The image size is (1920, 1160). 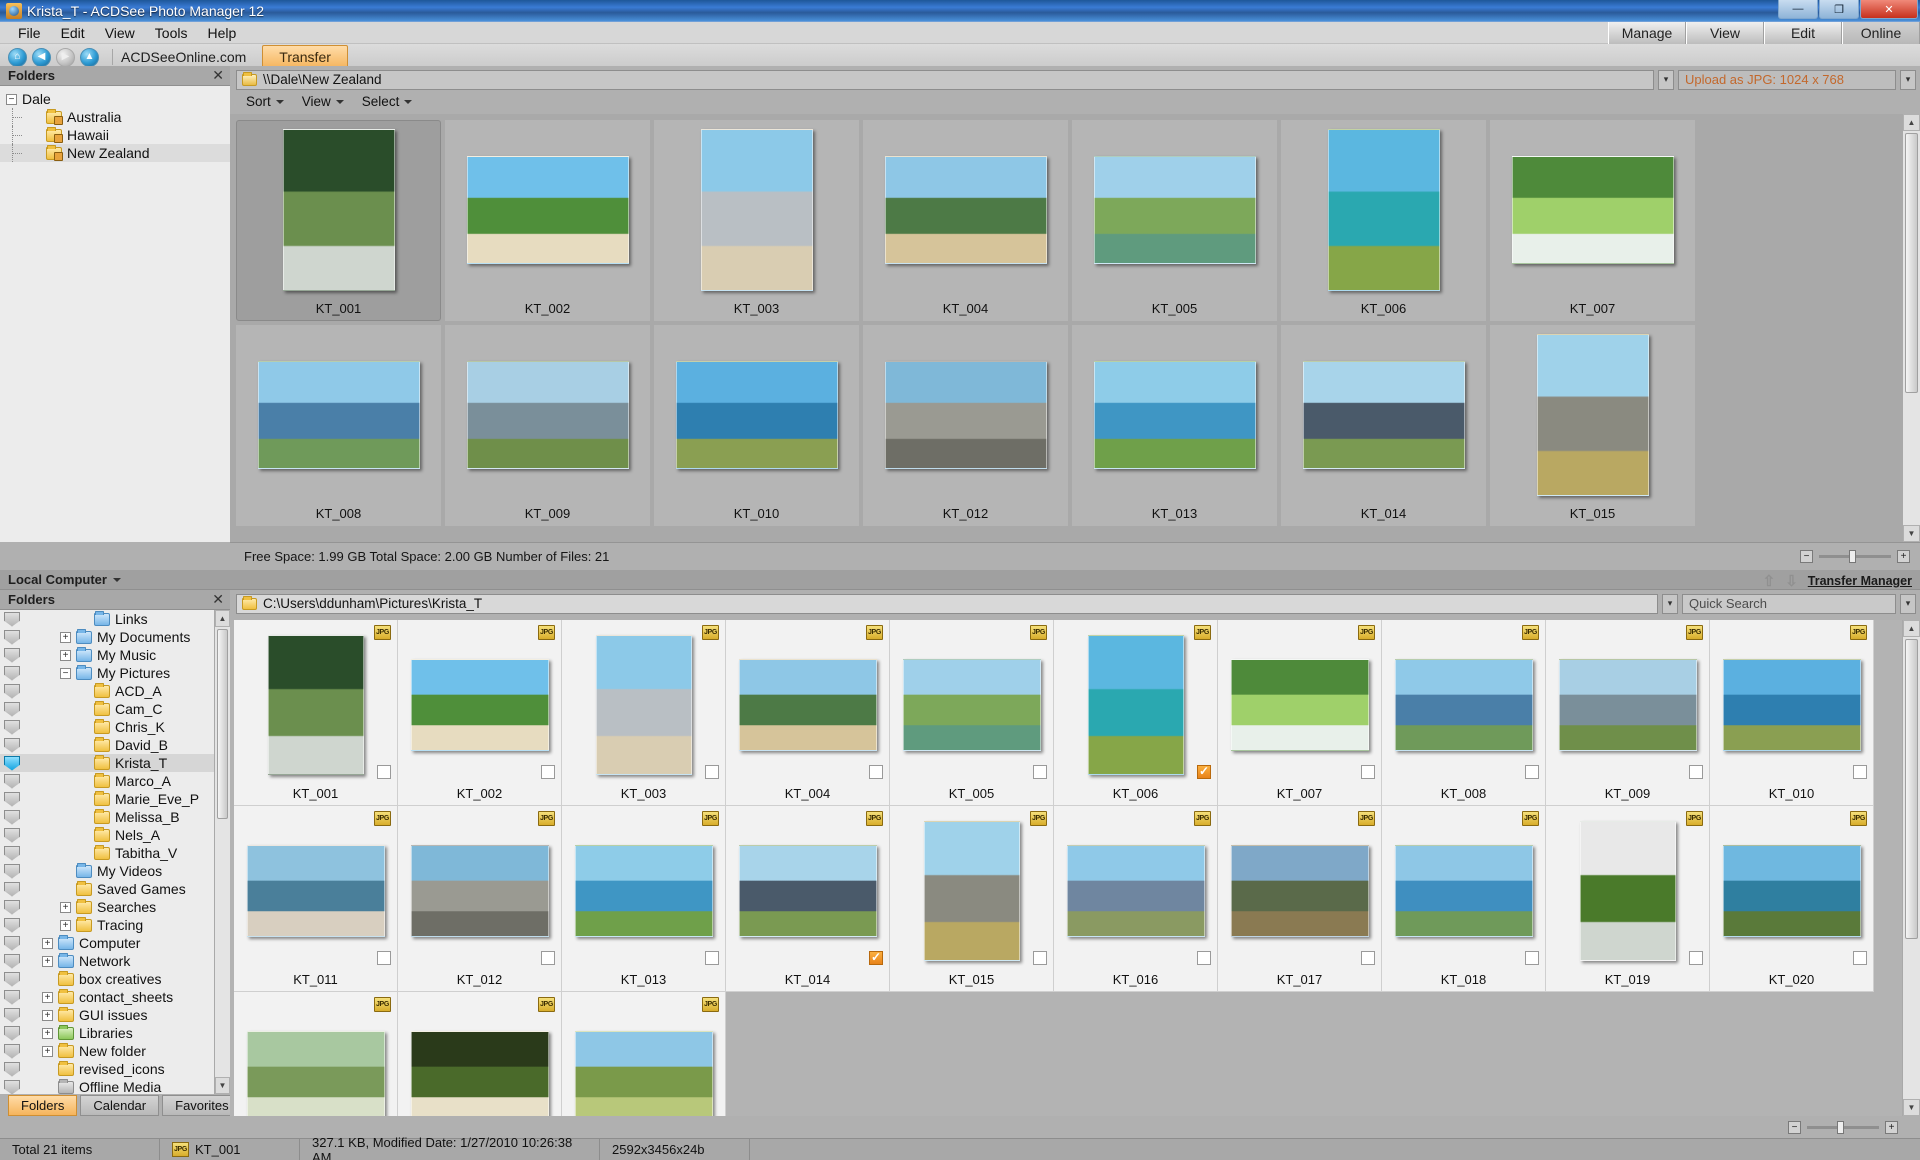 I want to click on local-thumbnail-cell: JPG KT_001, so click(x=316, y=713).